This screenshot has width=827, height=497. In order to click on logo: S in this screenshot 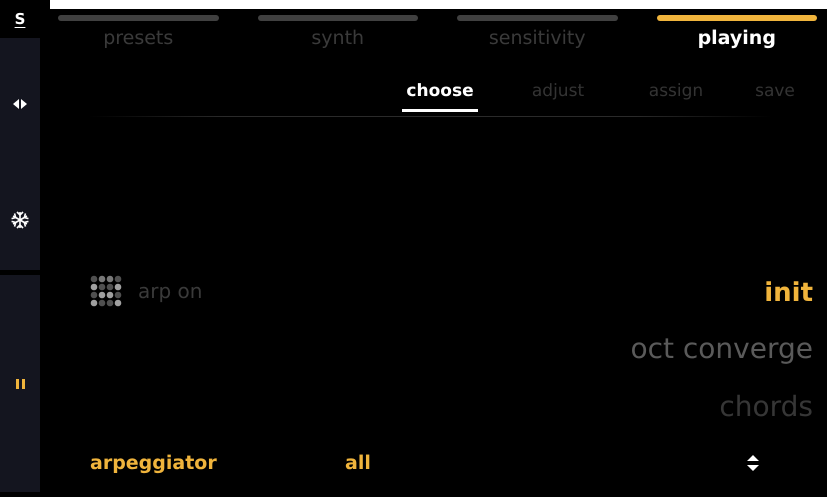, I will do `click(20, 19)`.